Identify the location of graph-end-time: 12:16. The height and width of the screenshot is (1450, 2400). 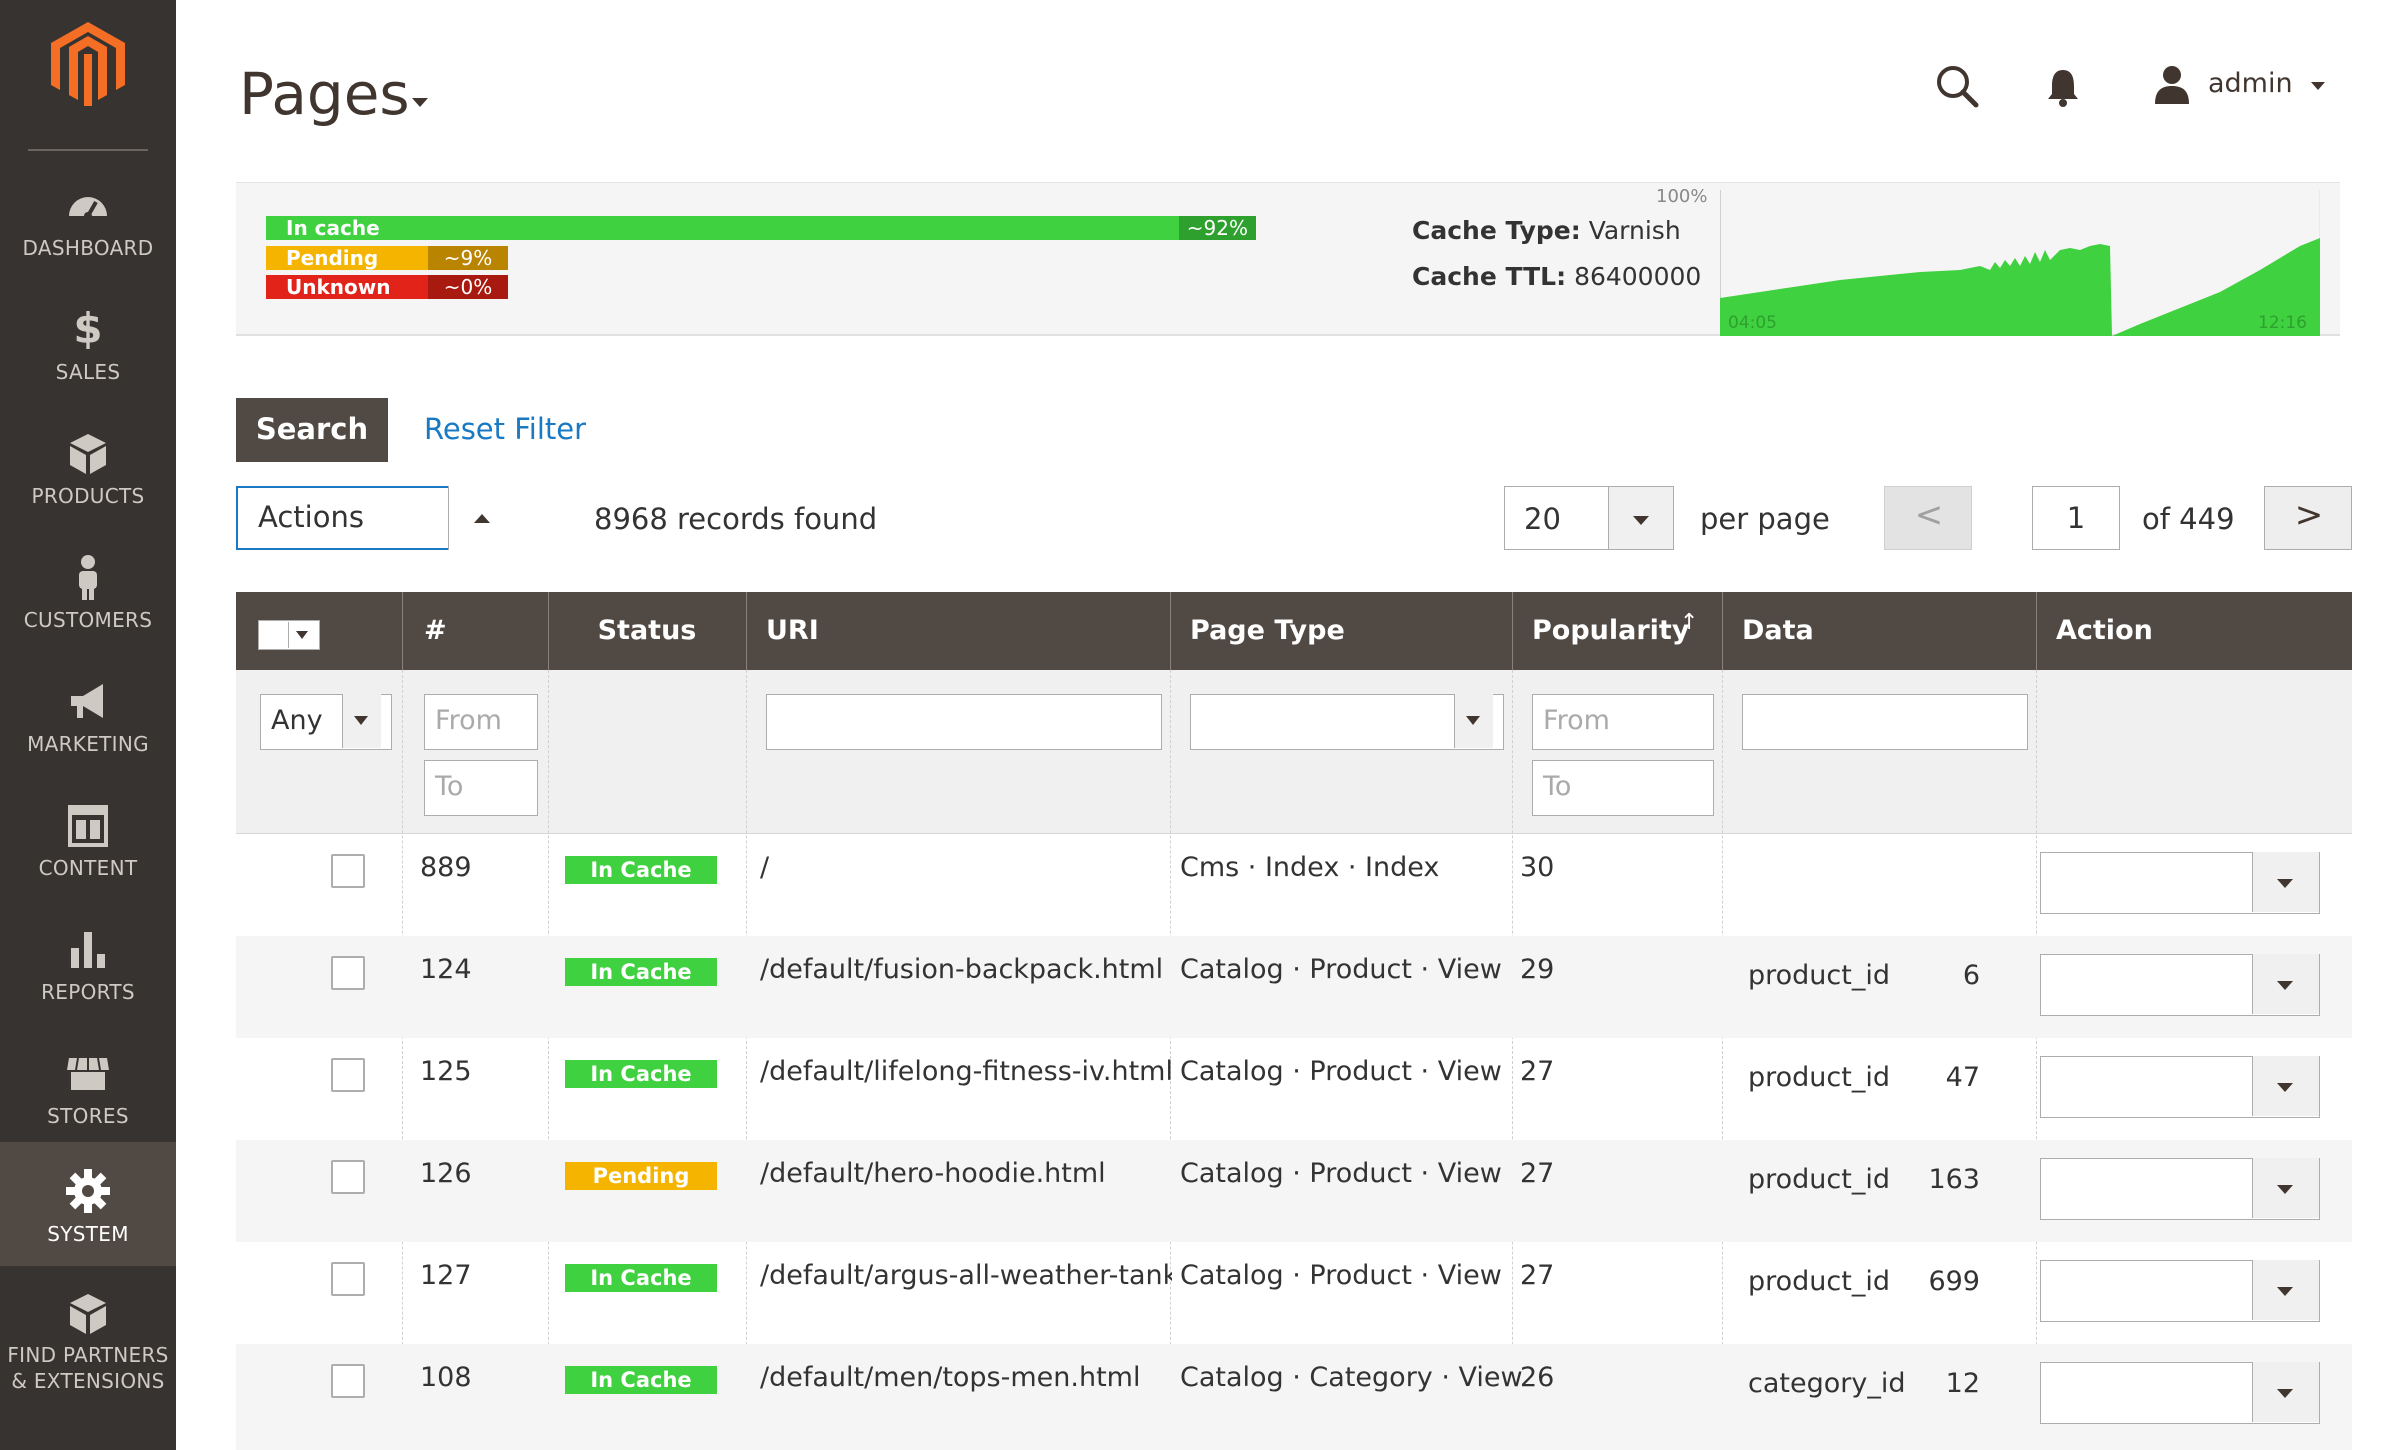
(2282, 323).